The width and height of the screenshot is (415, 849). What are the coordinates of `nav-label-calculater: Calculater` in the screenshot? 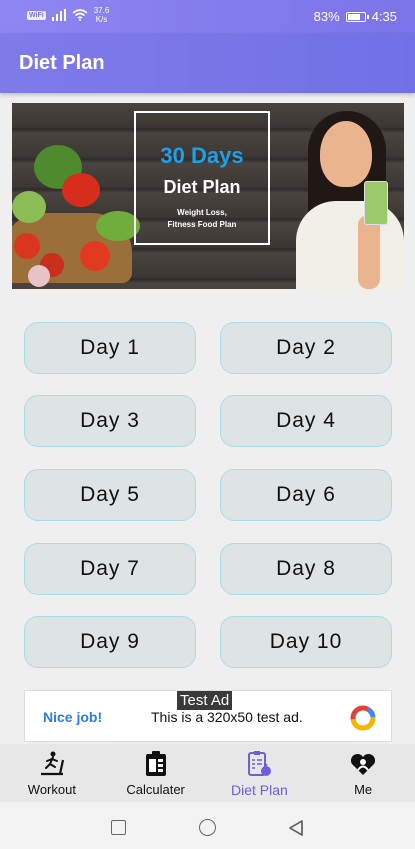 It's located at (155, 789).